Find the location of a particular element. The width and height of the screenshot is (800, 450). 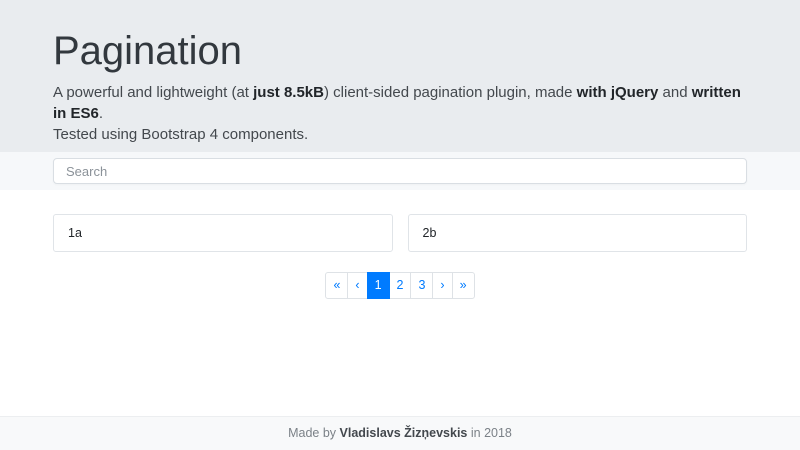

pagination: « ‹ 1 2 3 › » is located at coordinates (400, 285).